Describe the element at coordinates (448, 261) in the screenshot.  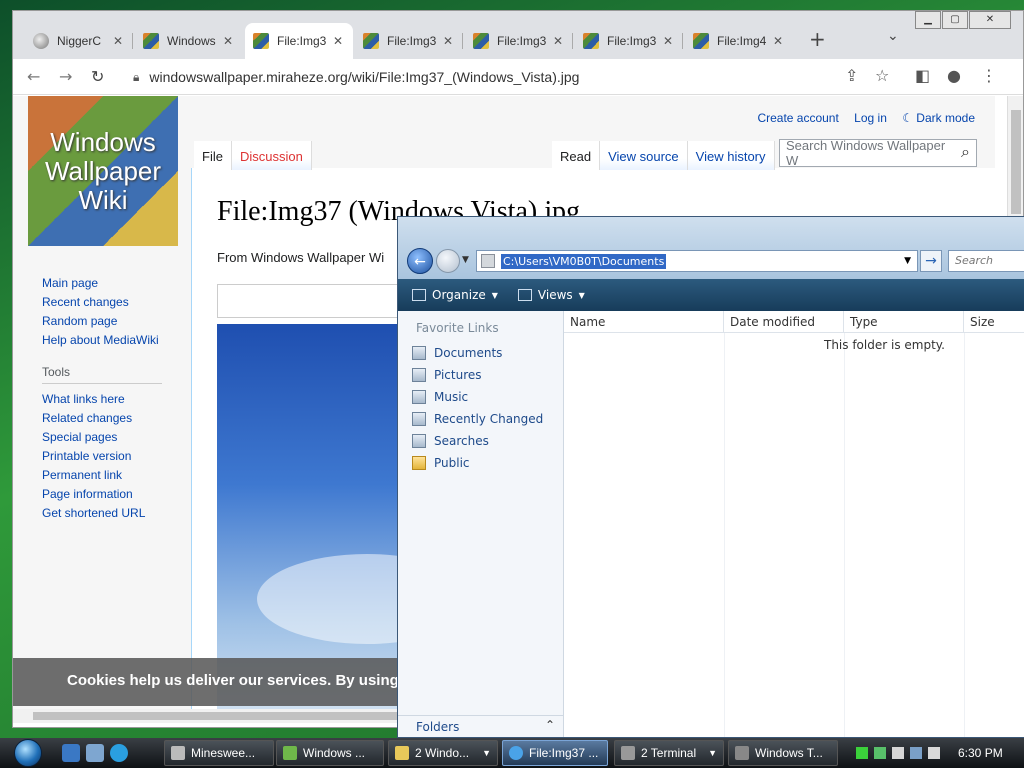
I see `forward-arrow-icon` at that location.